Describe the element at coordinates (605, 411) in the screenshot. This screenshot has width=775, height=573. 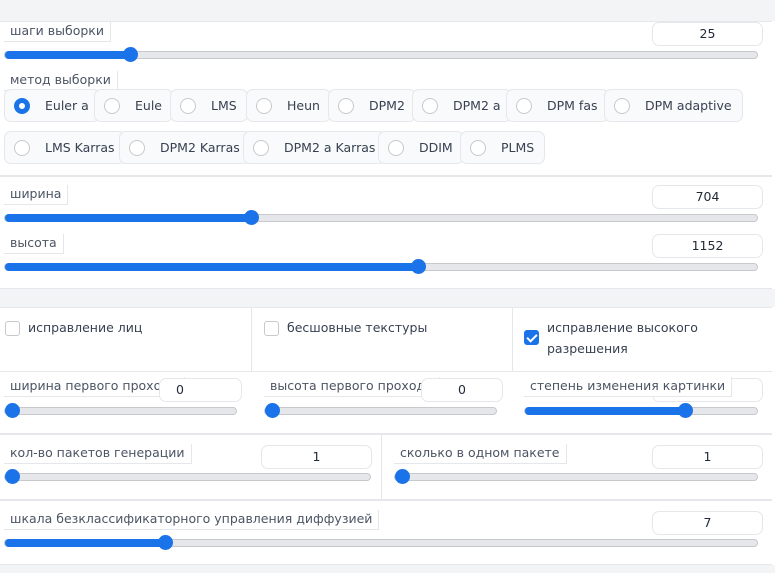
I see `denoise-slider-fill` at that location.